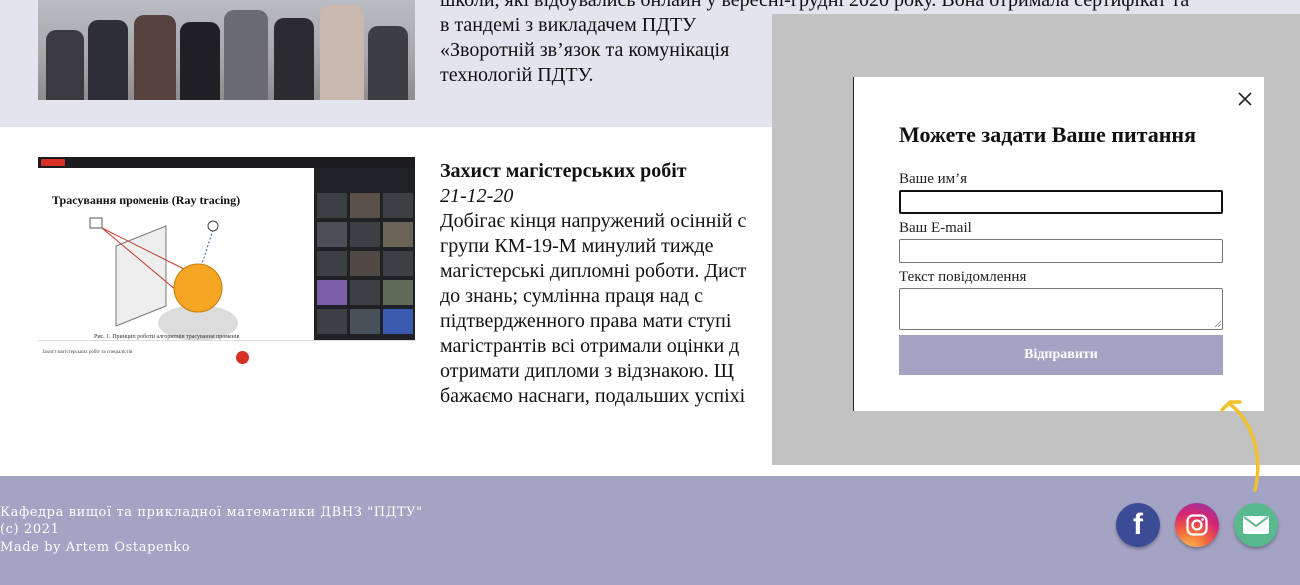 Image resolution: width=1300 pixels, height=585 pixels. I want to click on instagram-icon, so click(1197, 525).